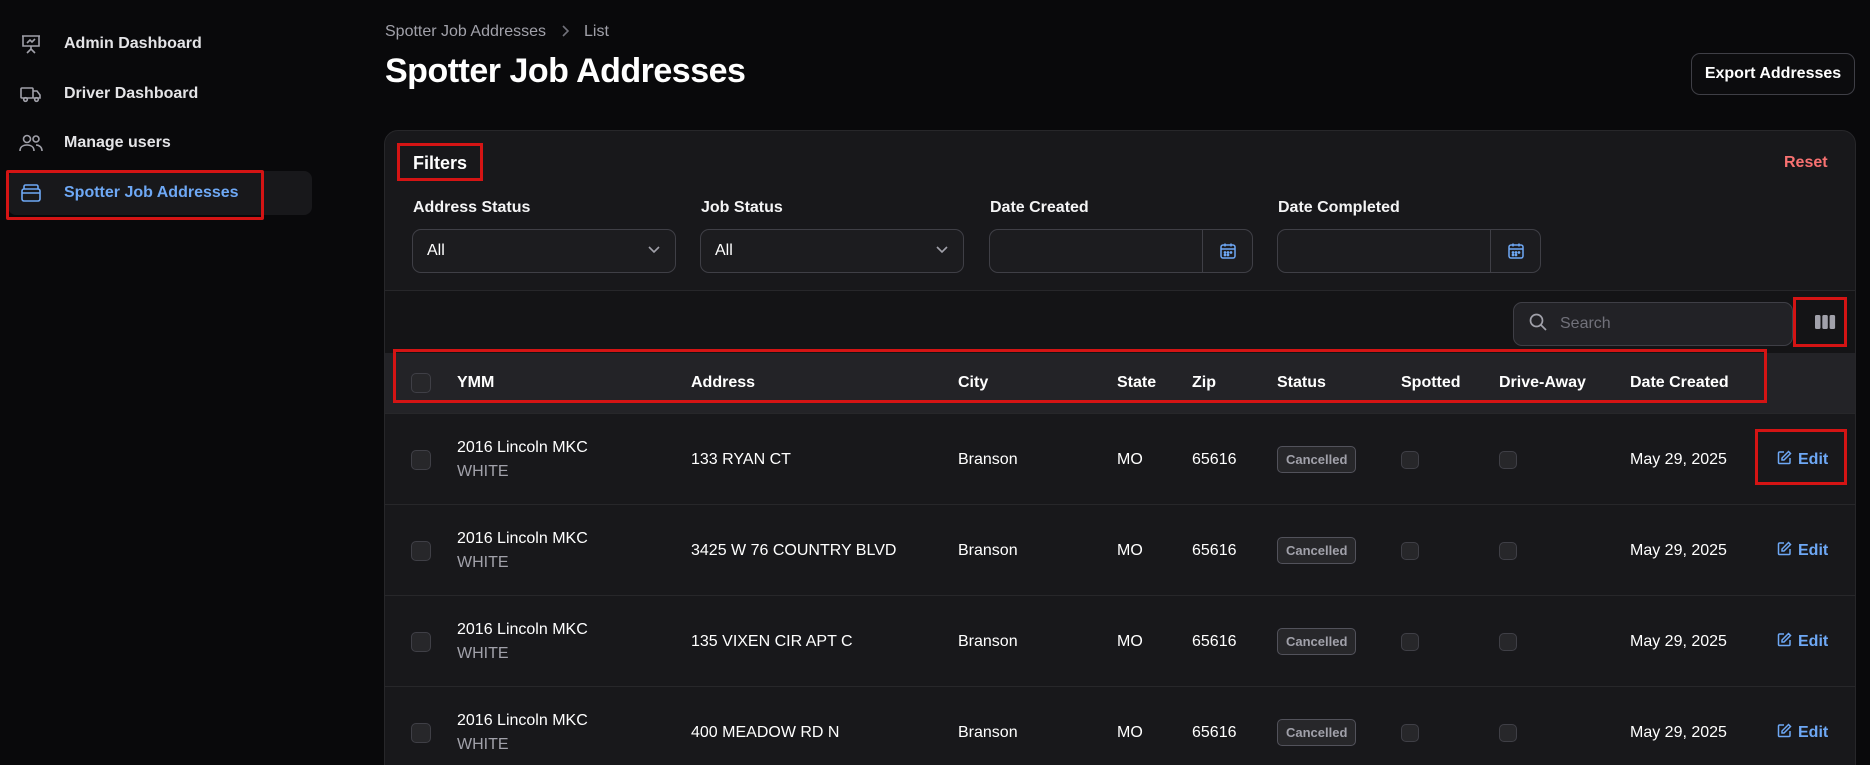 Image resolution: width=1870 pixels, height=765 pixels. I want to click on reset-filters-link: Reset, so click(1806, 163).